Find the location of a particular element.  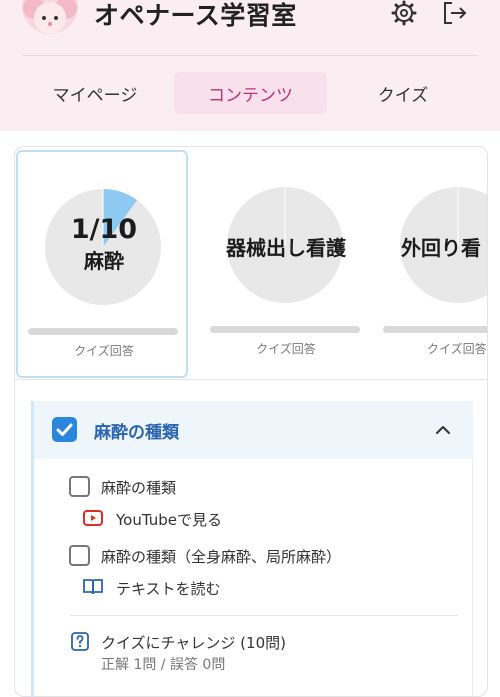

quiz-challenge-link: クイズにチャレンジ (10問) is located at coordinates (193, 642).